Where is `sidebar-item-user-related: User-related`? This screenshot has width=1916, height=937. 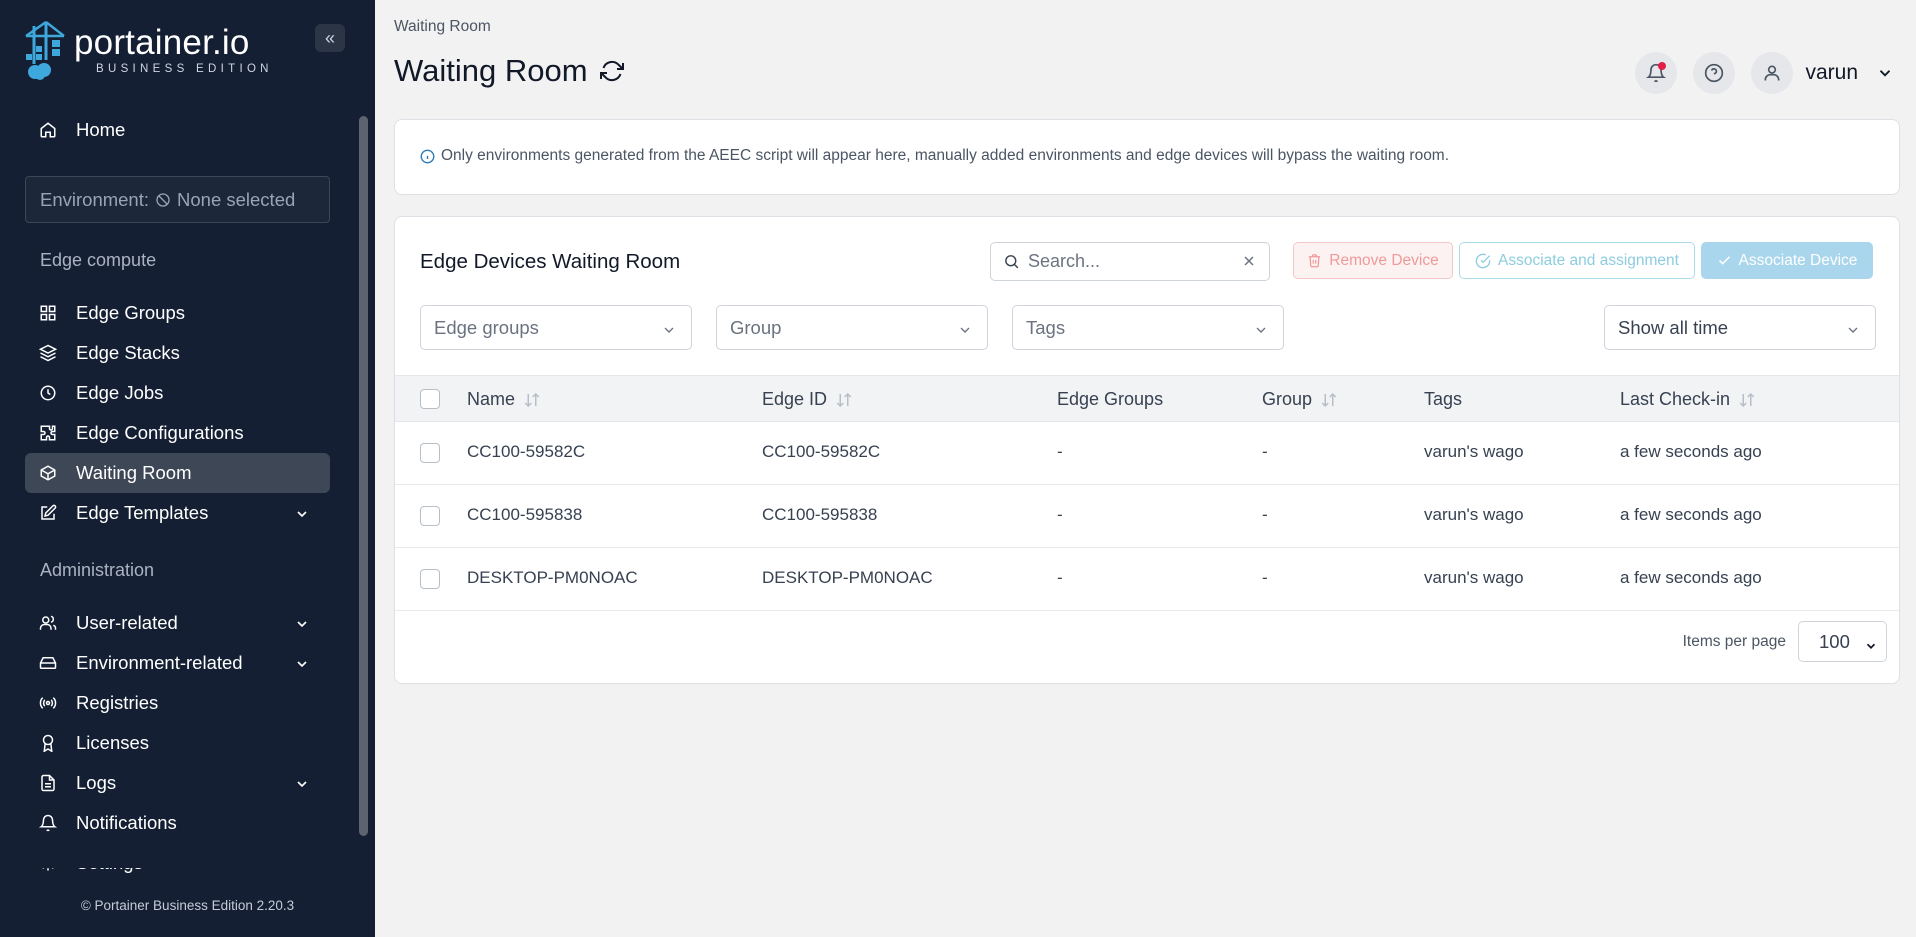 sidebar-item-user-related: User-related is located at coordinates (177, 623).